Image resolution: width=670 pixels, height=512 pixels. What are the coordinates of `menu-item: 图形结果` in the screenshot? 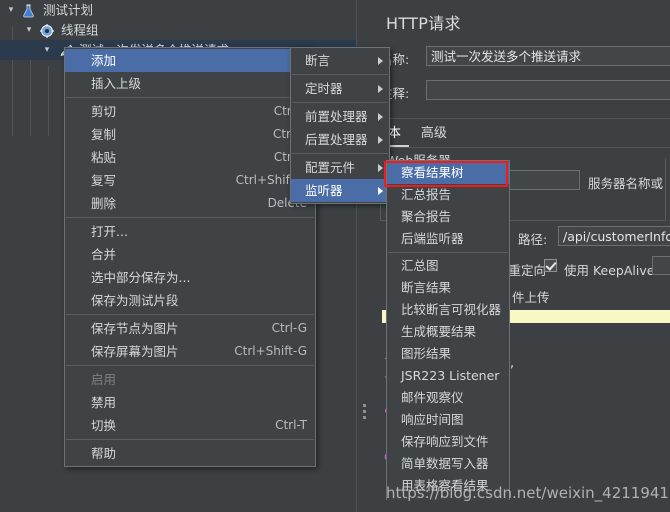 It's located at (448, 354).